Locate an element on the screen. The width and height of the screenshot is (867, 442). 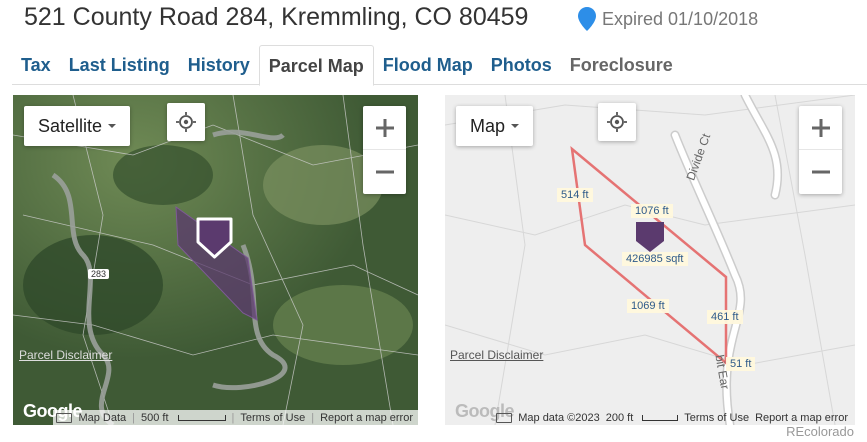
dimension-label: 514 ft is located at coordinates (575, 195).